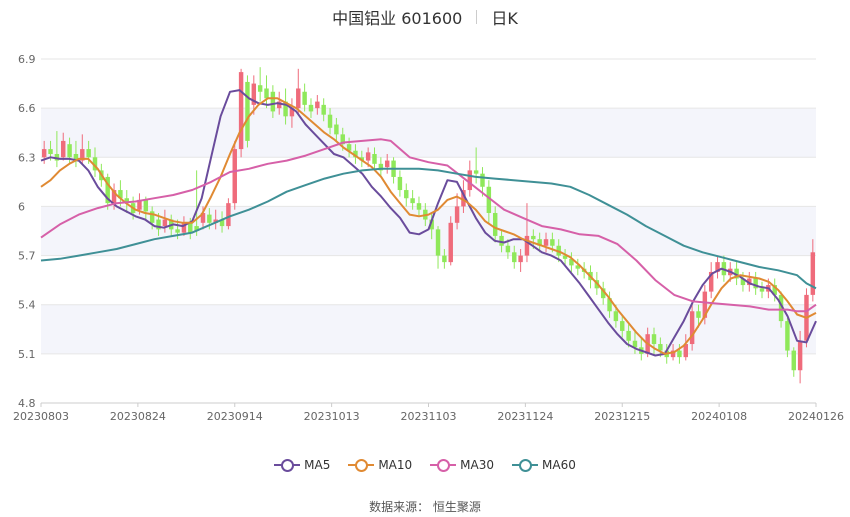 Image resolution: width=850 pixels, height=517 pixels. Describe the element at coordinates (27, 354) in the screenshot. I see `y-tick-label: 5.1` at that location.